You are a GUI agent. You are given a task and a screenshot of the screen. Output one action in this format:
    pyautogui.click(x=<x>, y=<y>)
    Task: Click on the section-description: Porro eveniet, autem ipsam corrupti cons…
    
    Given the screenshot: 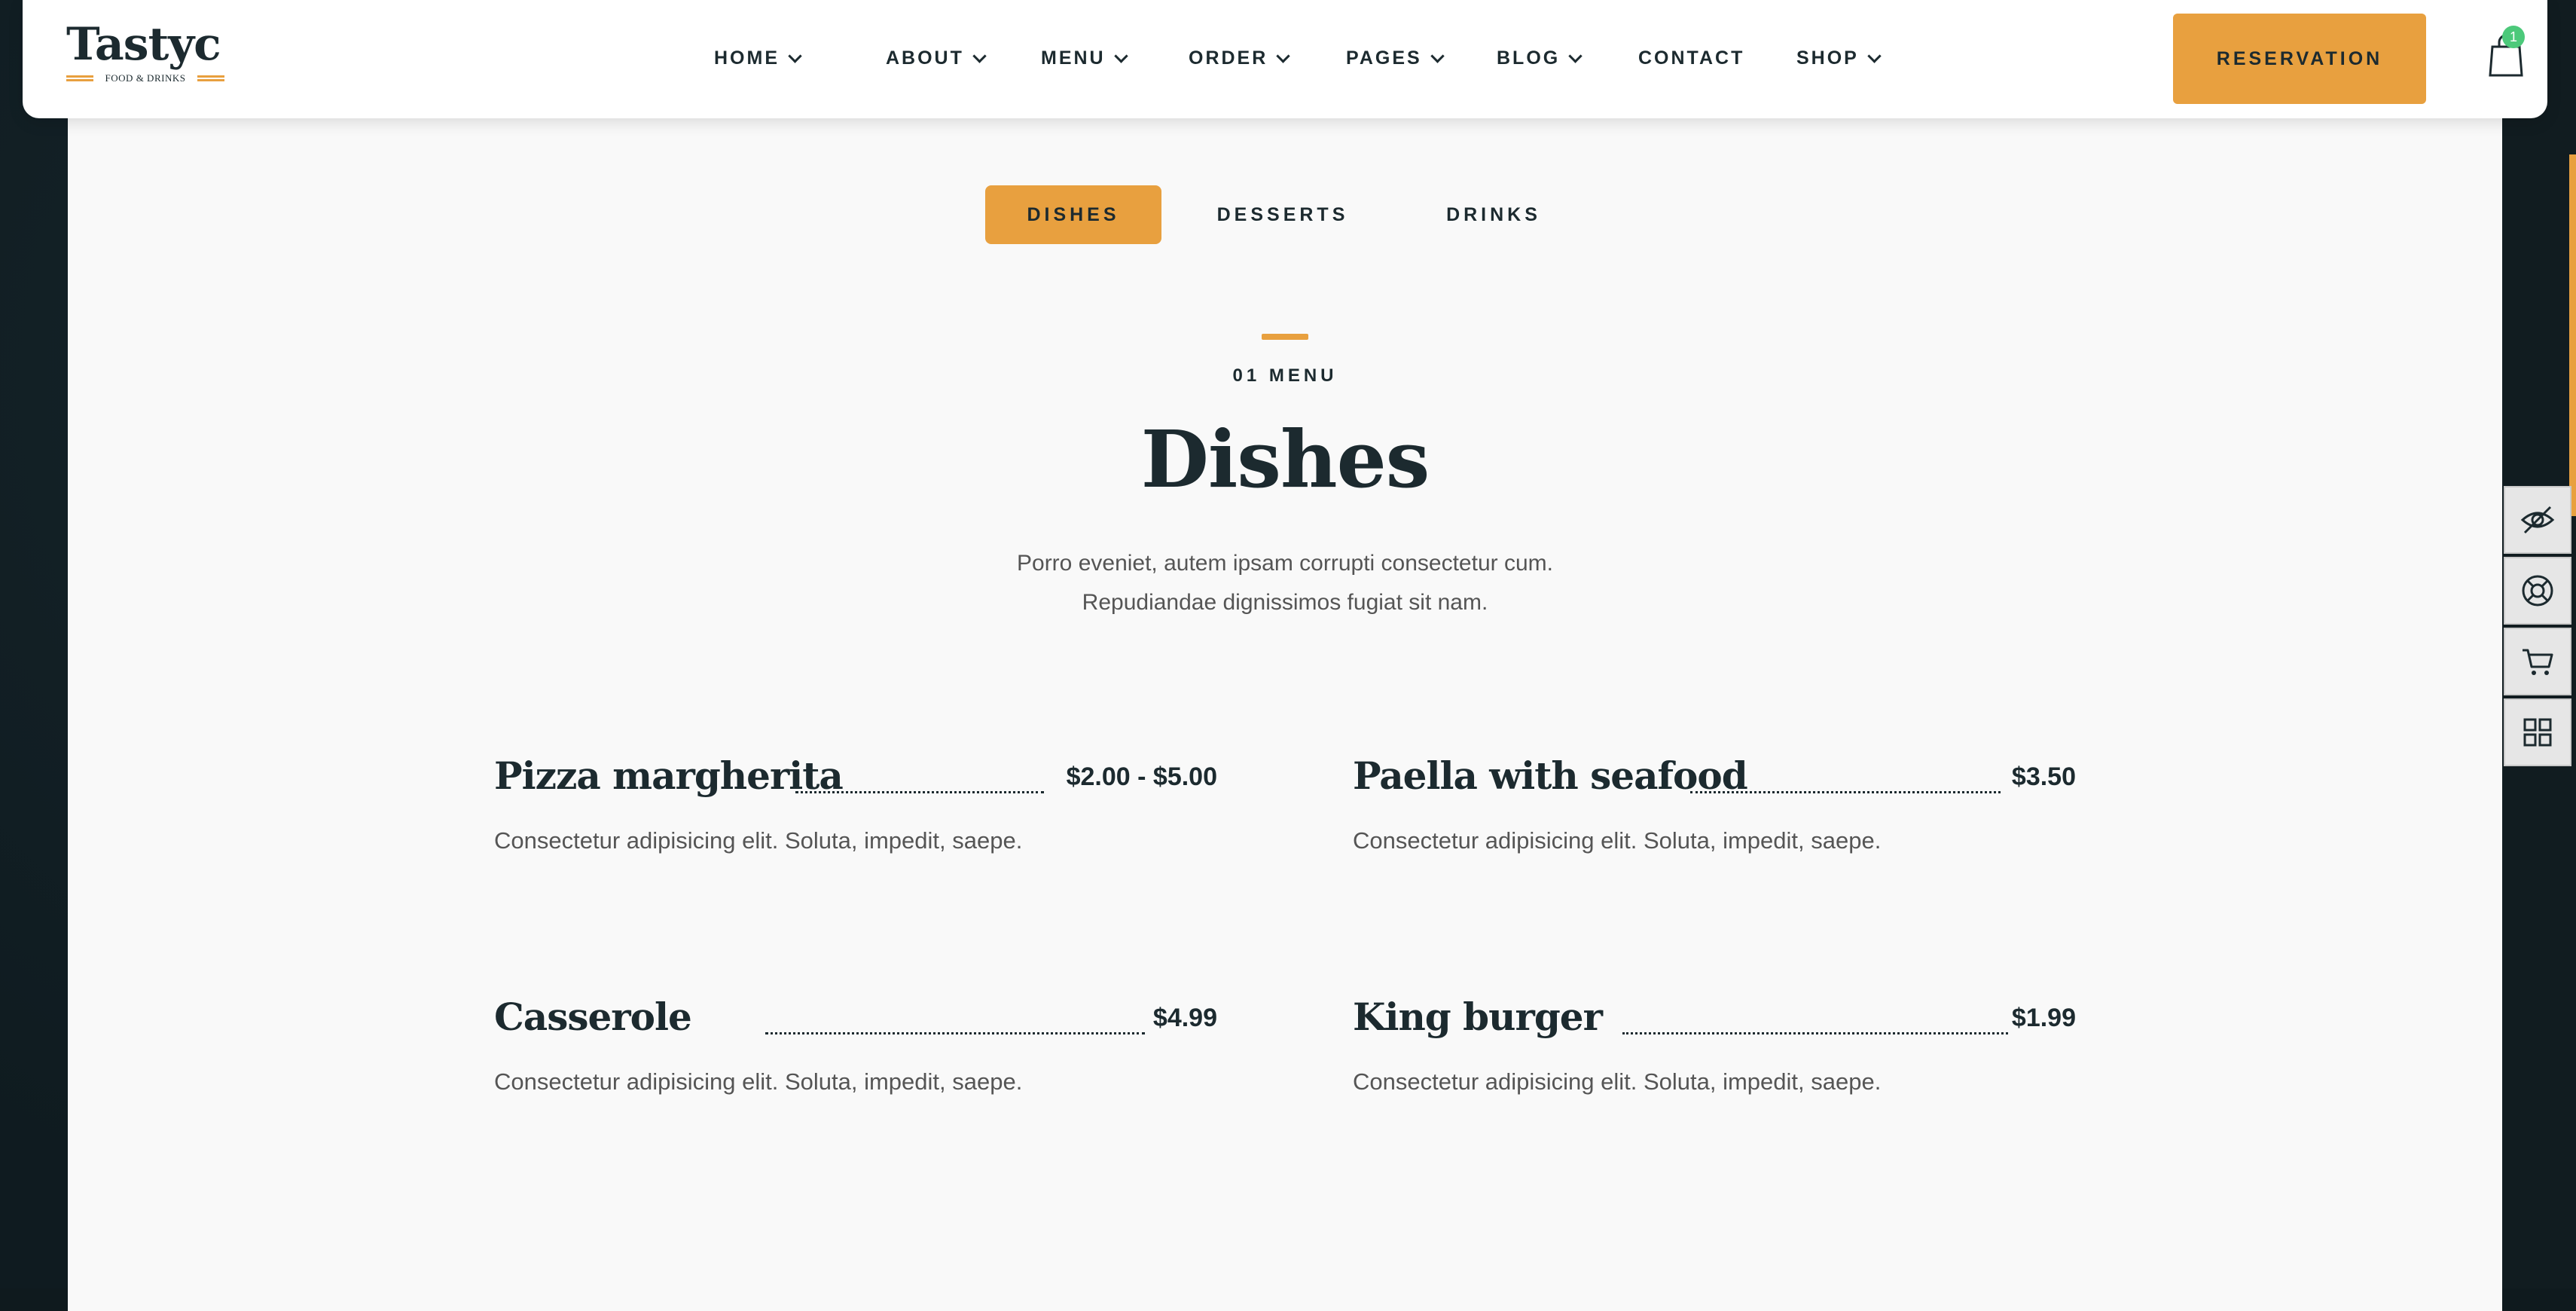 What is the action you would take?
    pyautogui.click(x=1285, y=583)
    